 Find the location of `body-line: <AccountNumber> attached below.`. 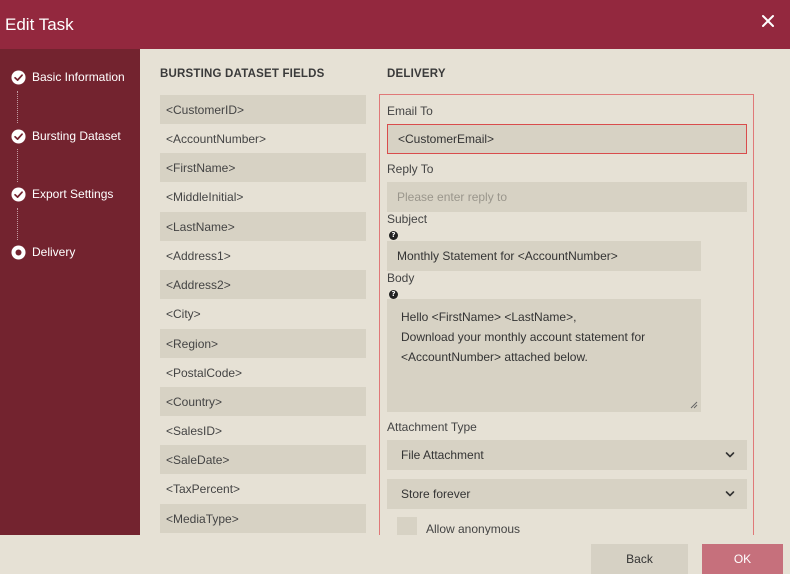

body-line: <AccountNumber> attached below. is located at coordinates (494, 357).